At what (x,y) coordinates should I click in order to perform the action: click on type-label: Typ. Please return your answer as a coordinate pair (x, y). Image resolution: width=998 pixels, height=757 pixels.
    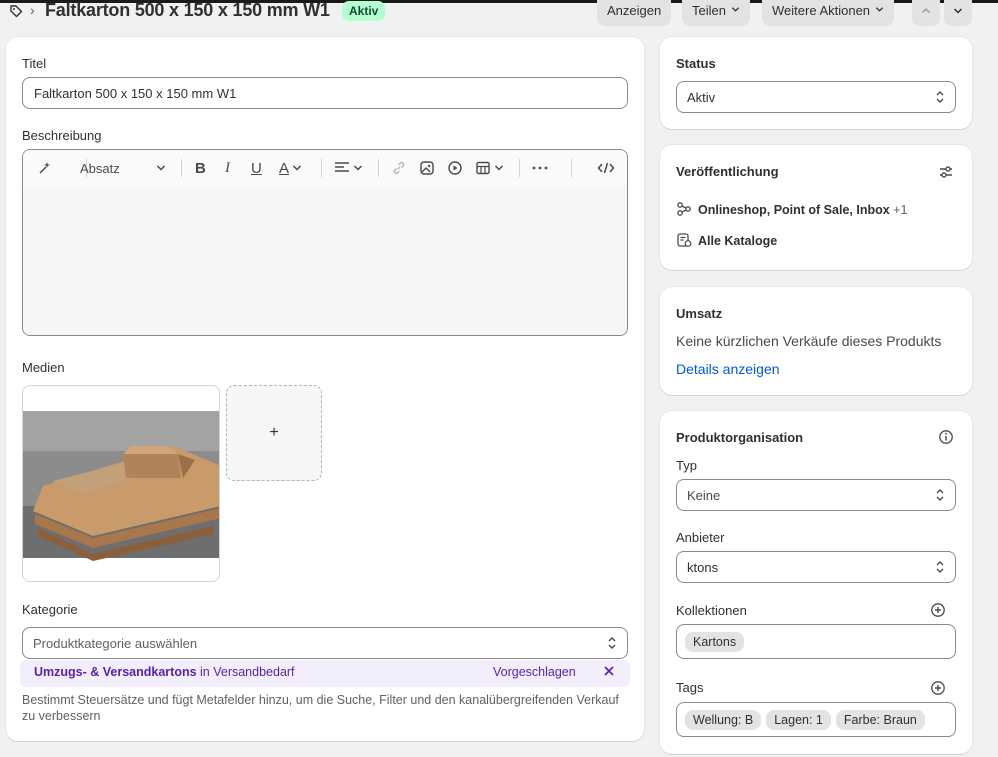
    Looking at the image, I should click on (686, 465).